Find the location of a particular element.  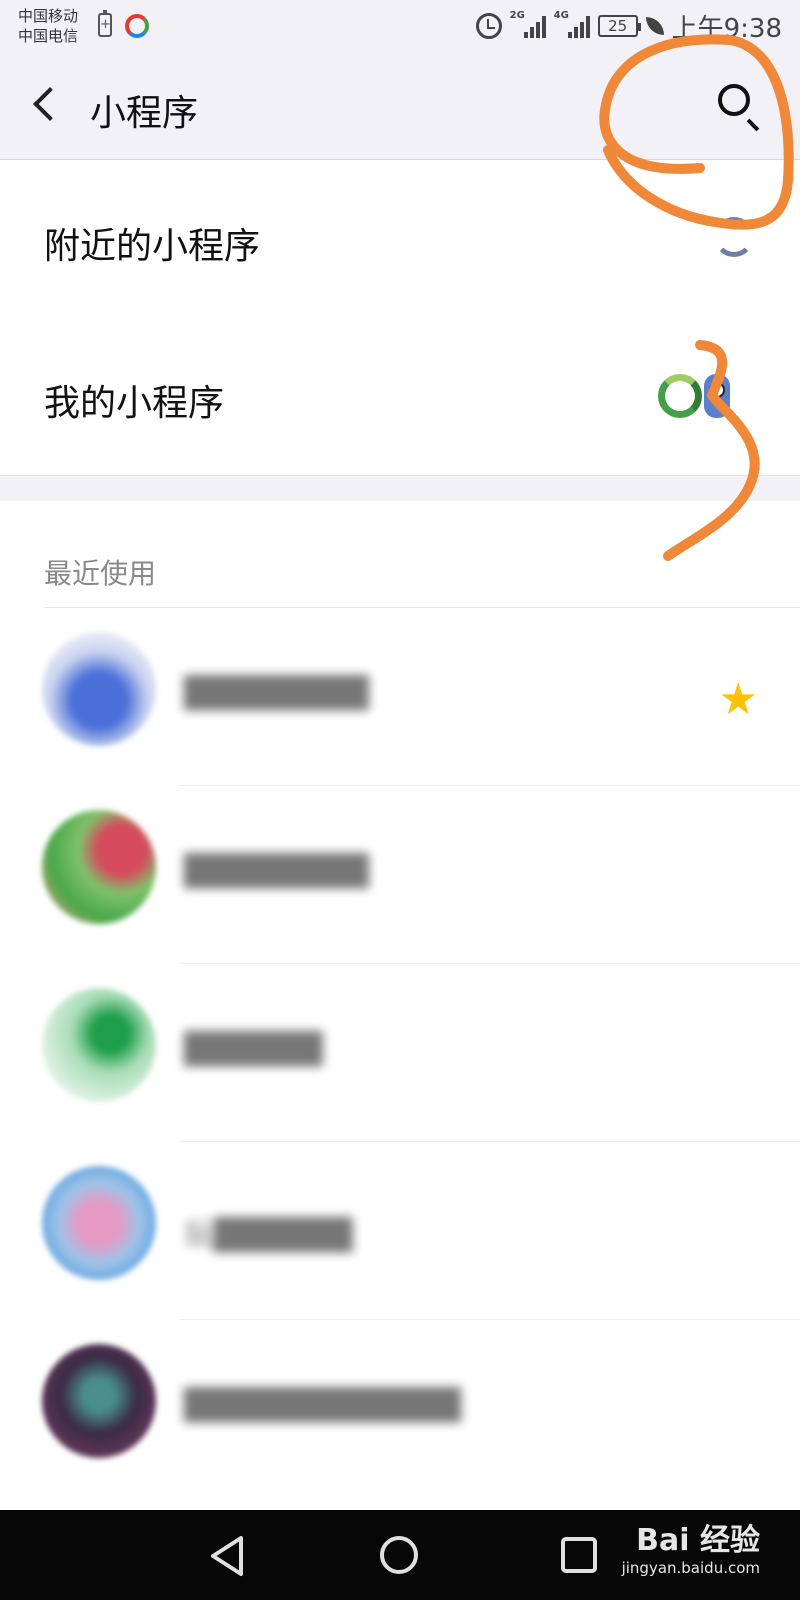

list-item: ████████ ★ is located at coordinates (400, 697).